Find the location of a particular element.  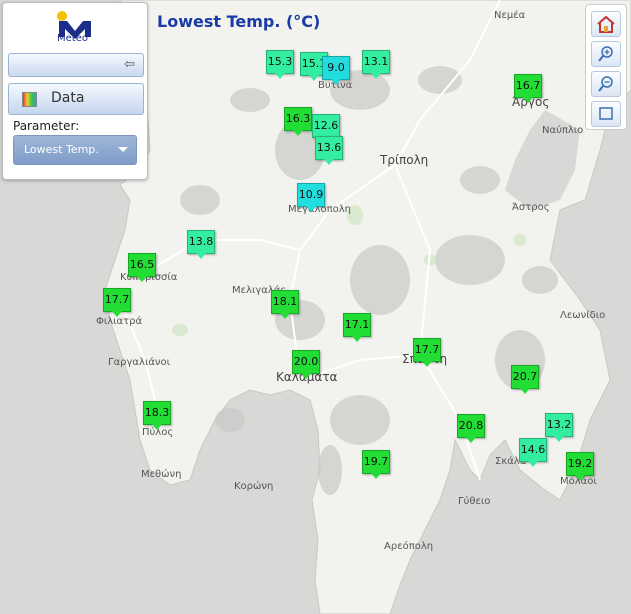

map-title: Lowest Temp. (°C) is located at coordinates (239, 21).